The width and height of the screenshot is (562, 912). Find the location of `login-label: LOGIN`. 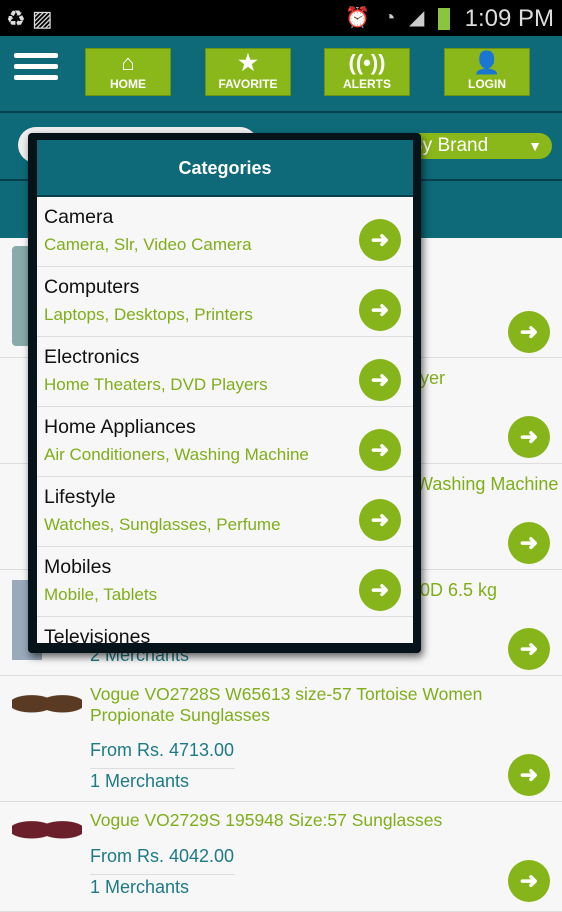

login-label: LOGIN is located at coordinates (487, 84).